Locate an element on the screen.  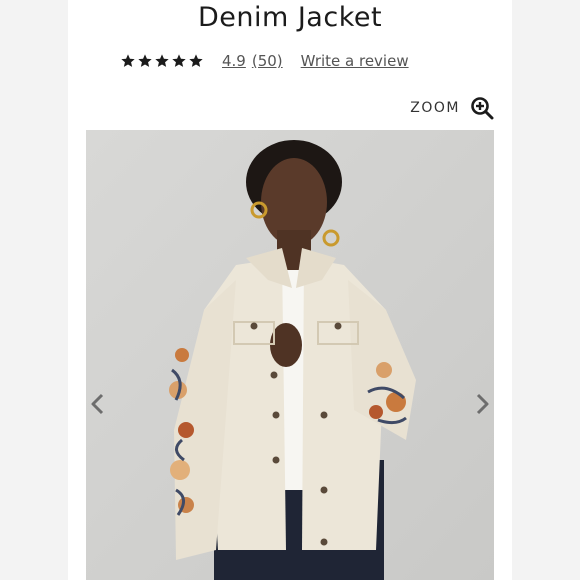
write-review-link: Write a review is located at coordinates (355, 61).